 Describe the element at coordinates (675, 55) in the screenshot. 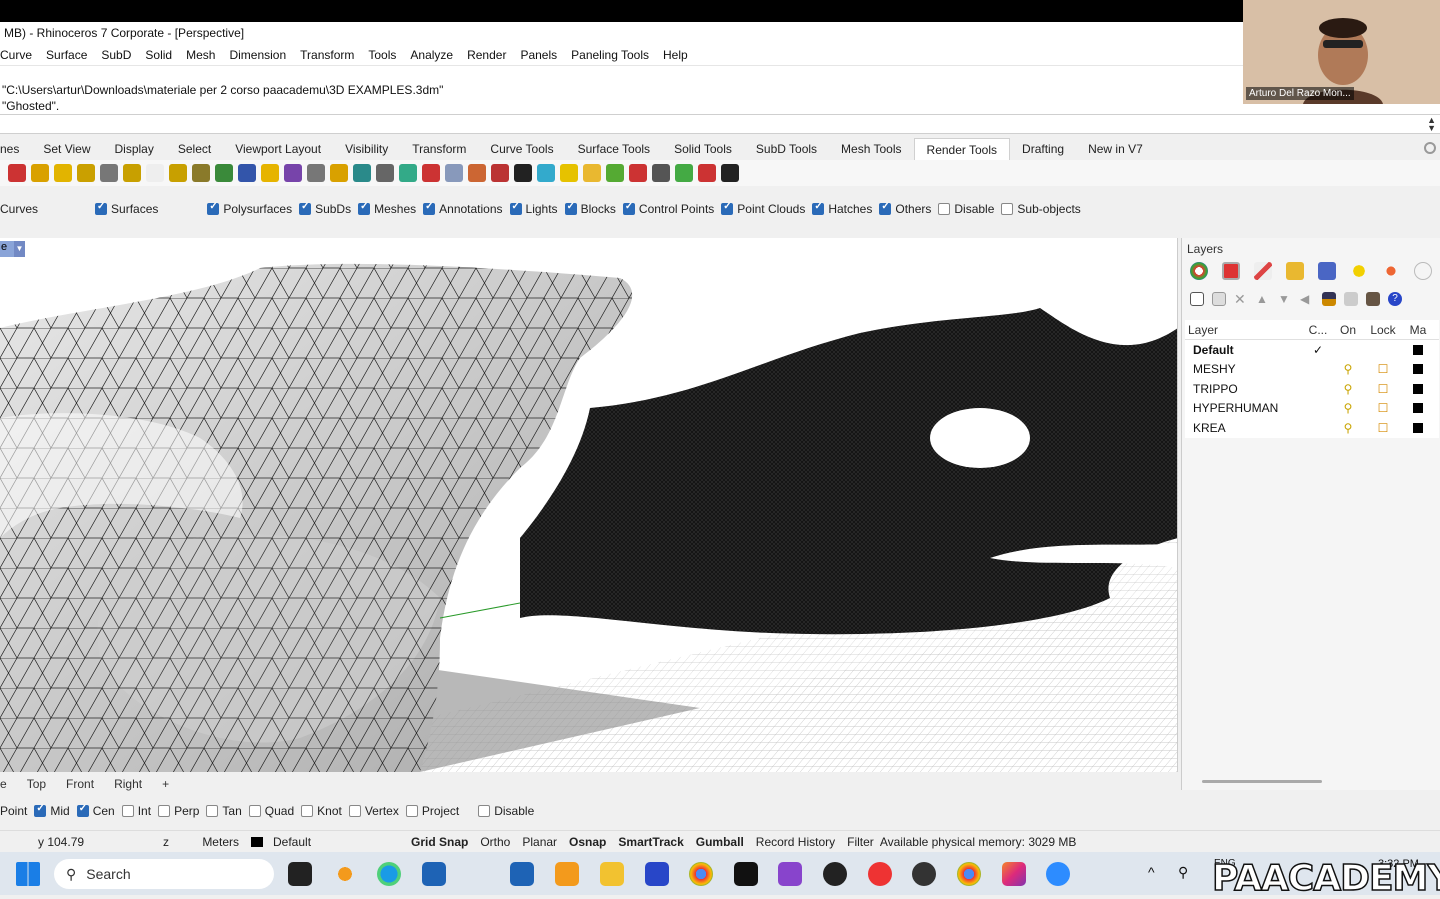

I see `menu-item-help: Help` at that location.